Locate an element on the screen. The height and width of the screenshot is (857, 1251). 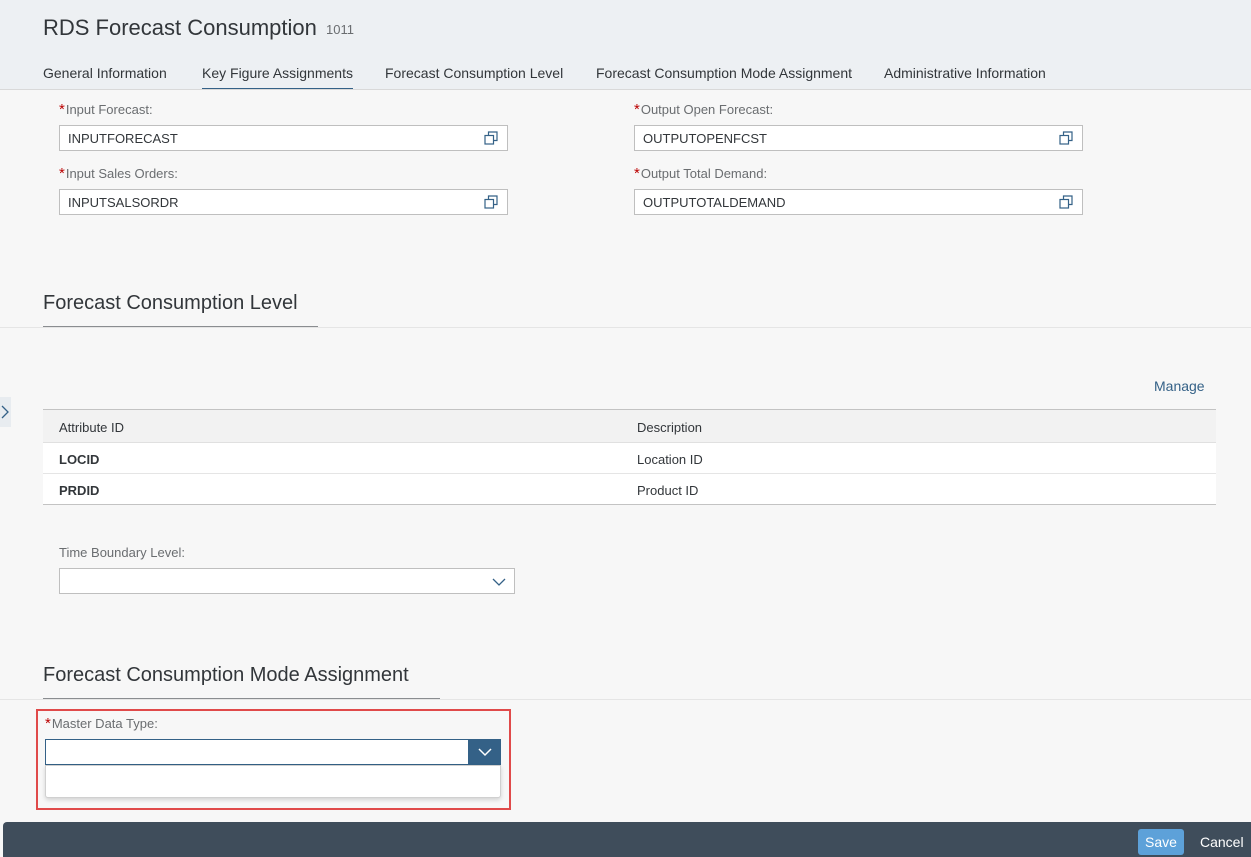
tab-forecast-consumption-mode-assignment: Forecast Consumption Mode Assignment is located at coordinates (724, 77).